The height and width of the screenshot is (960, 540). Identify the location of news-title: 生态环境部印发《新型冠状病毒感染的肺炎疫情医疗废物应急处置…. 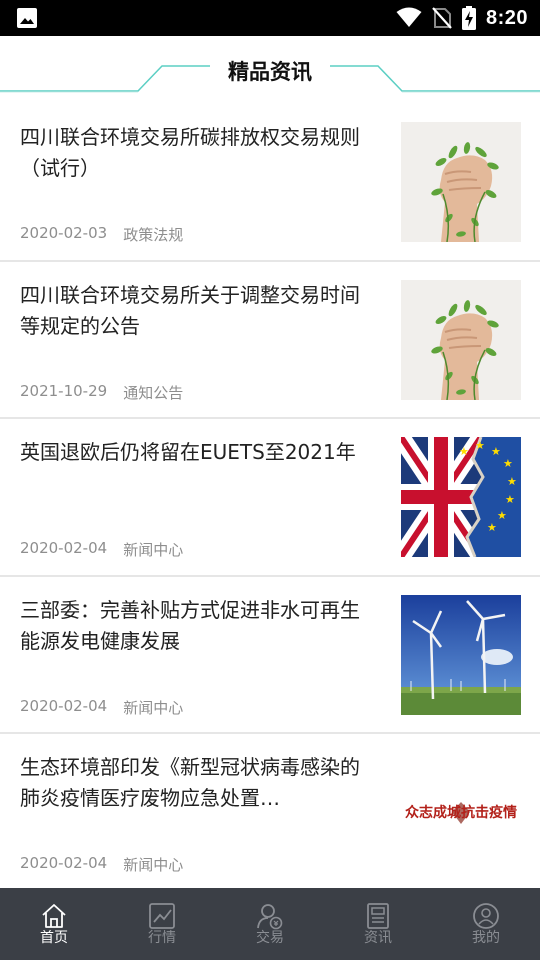
(190, 782).